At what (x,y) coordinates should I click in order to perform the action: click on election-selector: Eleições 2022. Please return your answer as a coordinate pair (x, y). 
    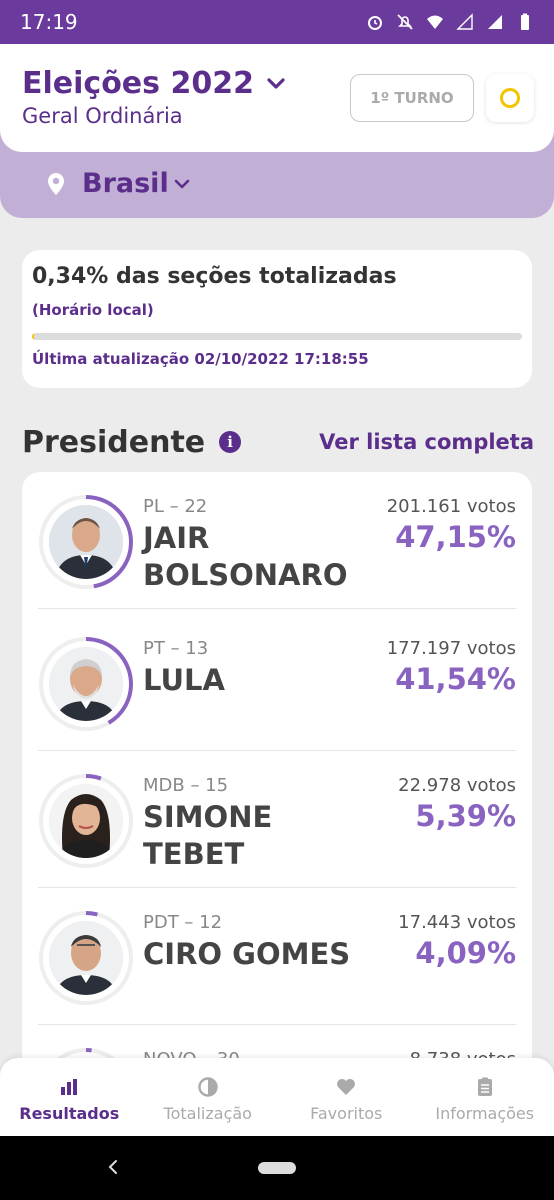
    Looking at the image, I should click on (154, 83).